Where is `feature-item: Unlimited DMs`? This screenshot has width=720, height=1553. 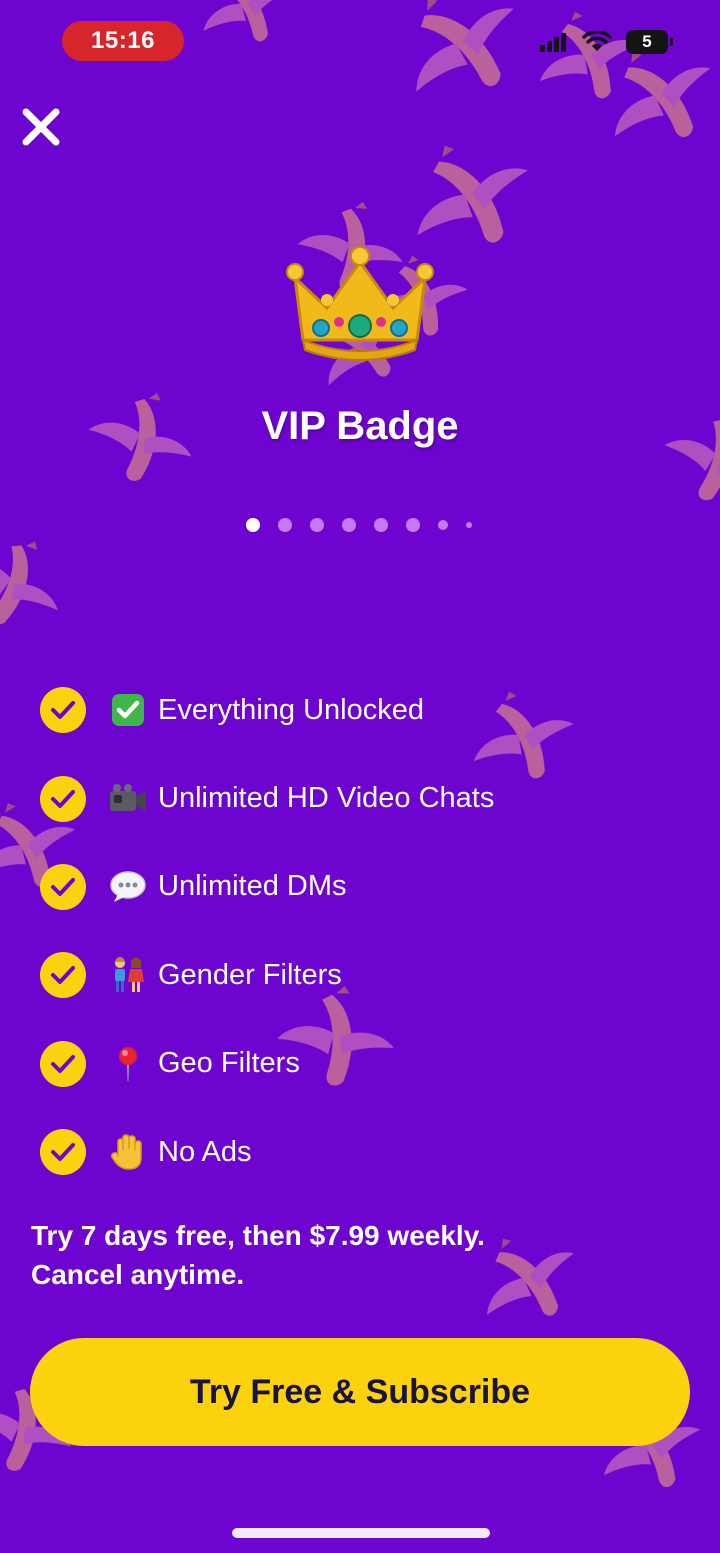
feature-item: Unlimited DMs is located at coordinates (360, 887).